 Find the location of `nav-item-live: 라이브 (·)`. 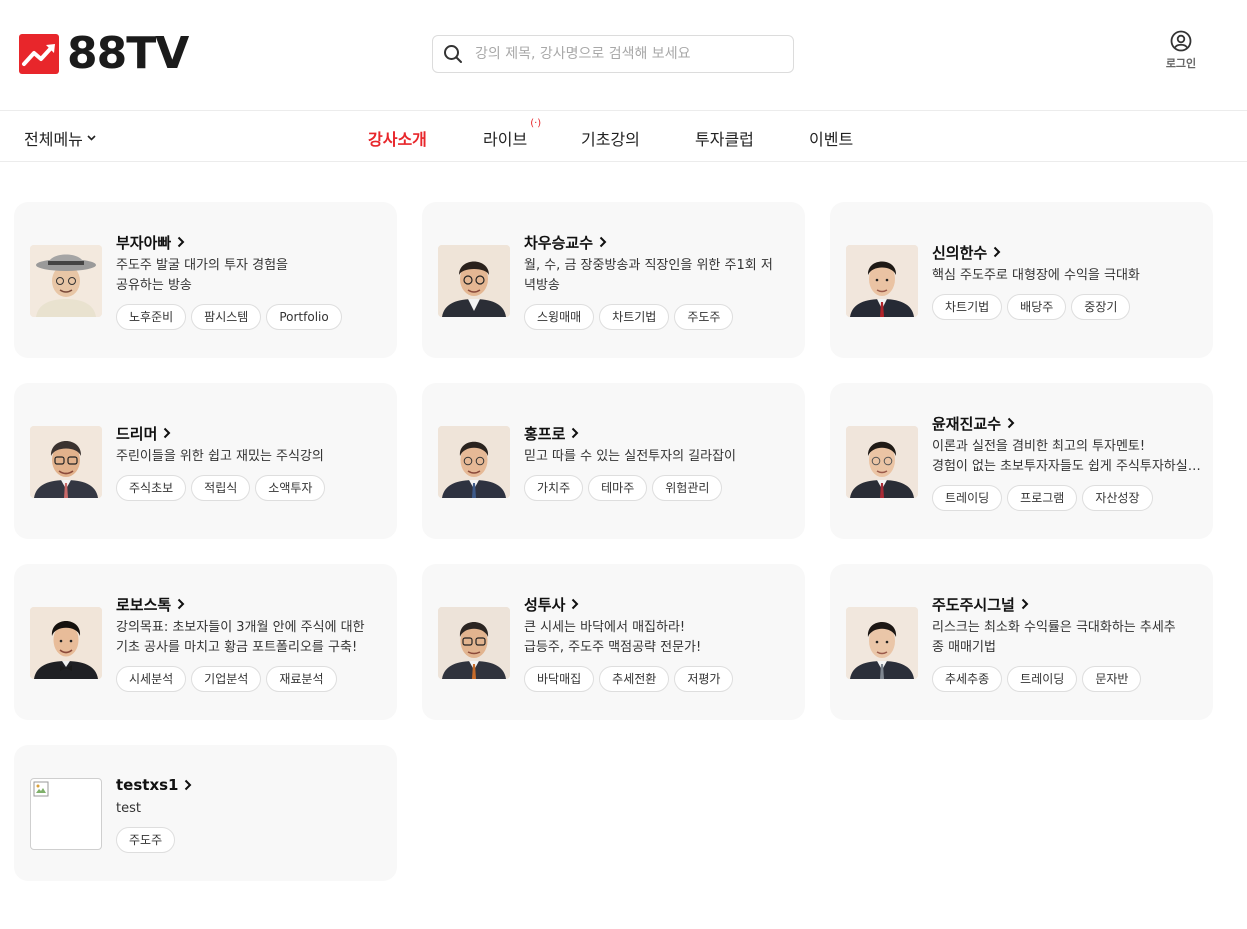

nav-item-live: 라이브 (·) is located at coordinates (512, 134).